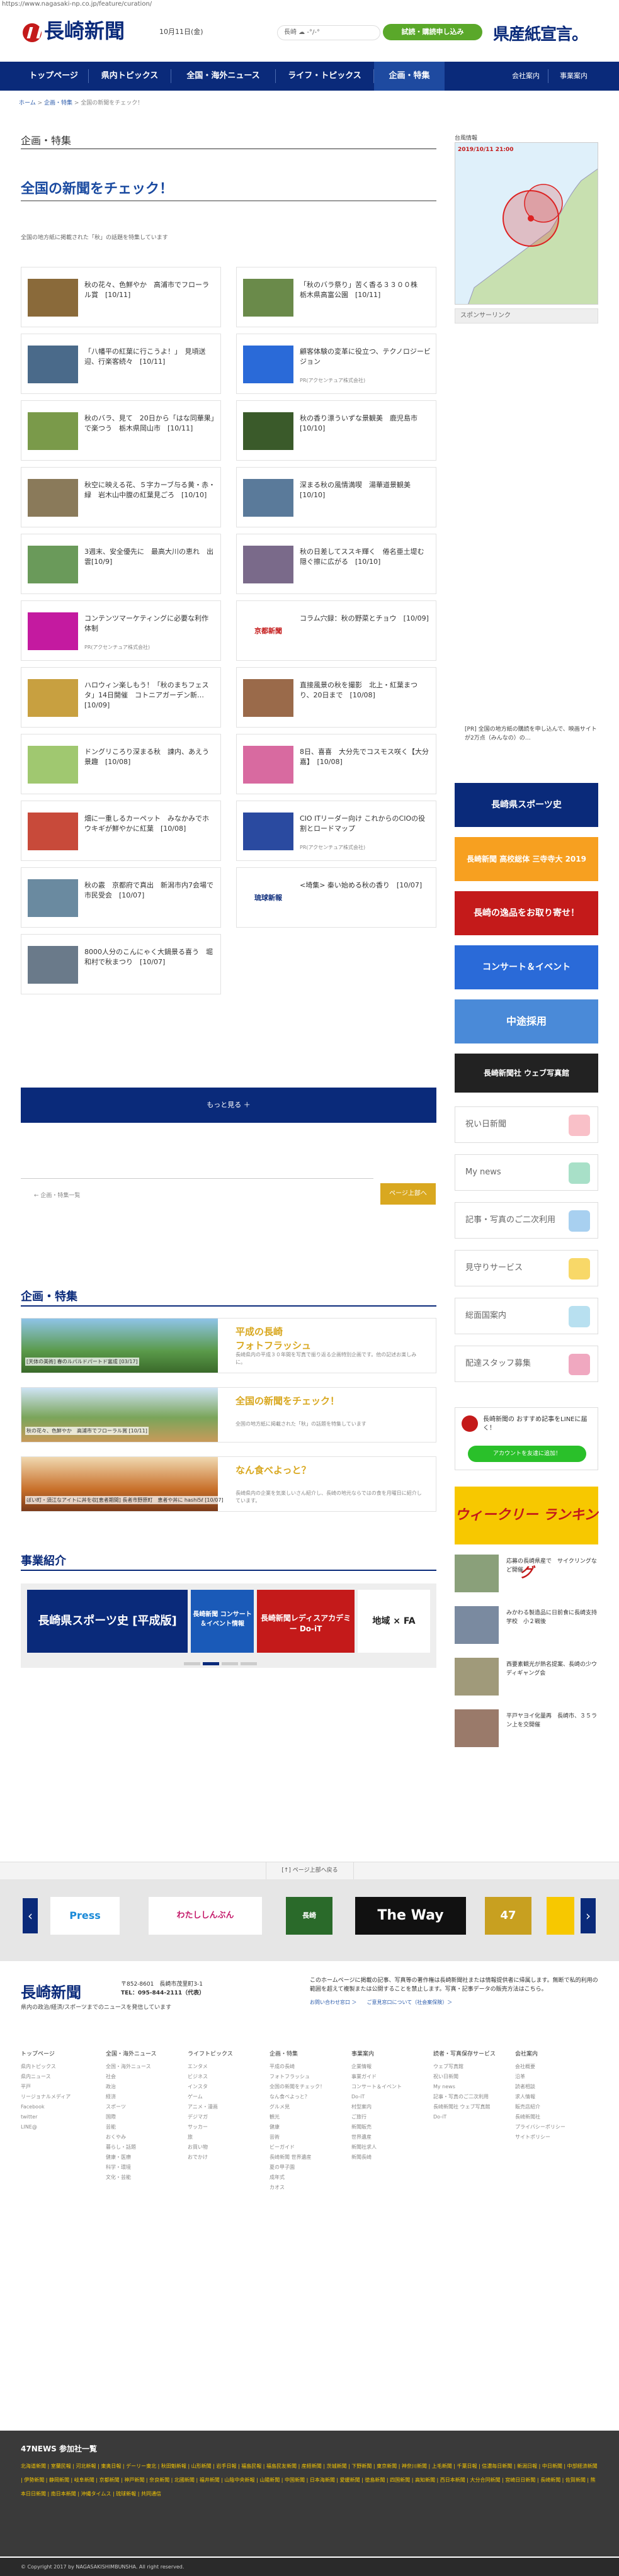 Image resolution: width=619 pixels, height=2576 pixels. Describe the element at coordinates (408, 1194) in the screenshot. I see `page-top-button: ページ上部へ` at that location.